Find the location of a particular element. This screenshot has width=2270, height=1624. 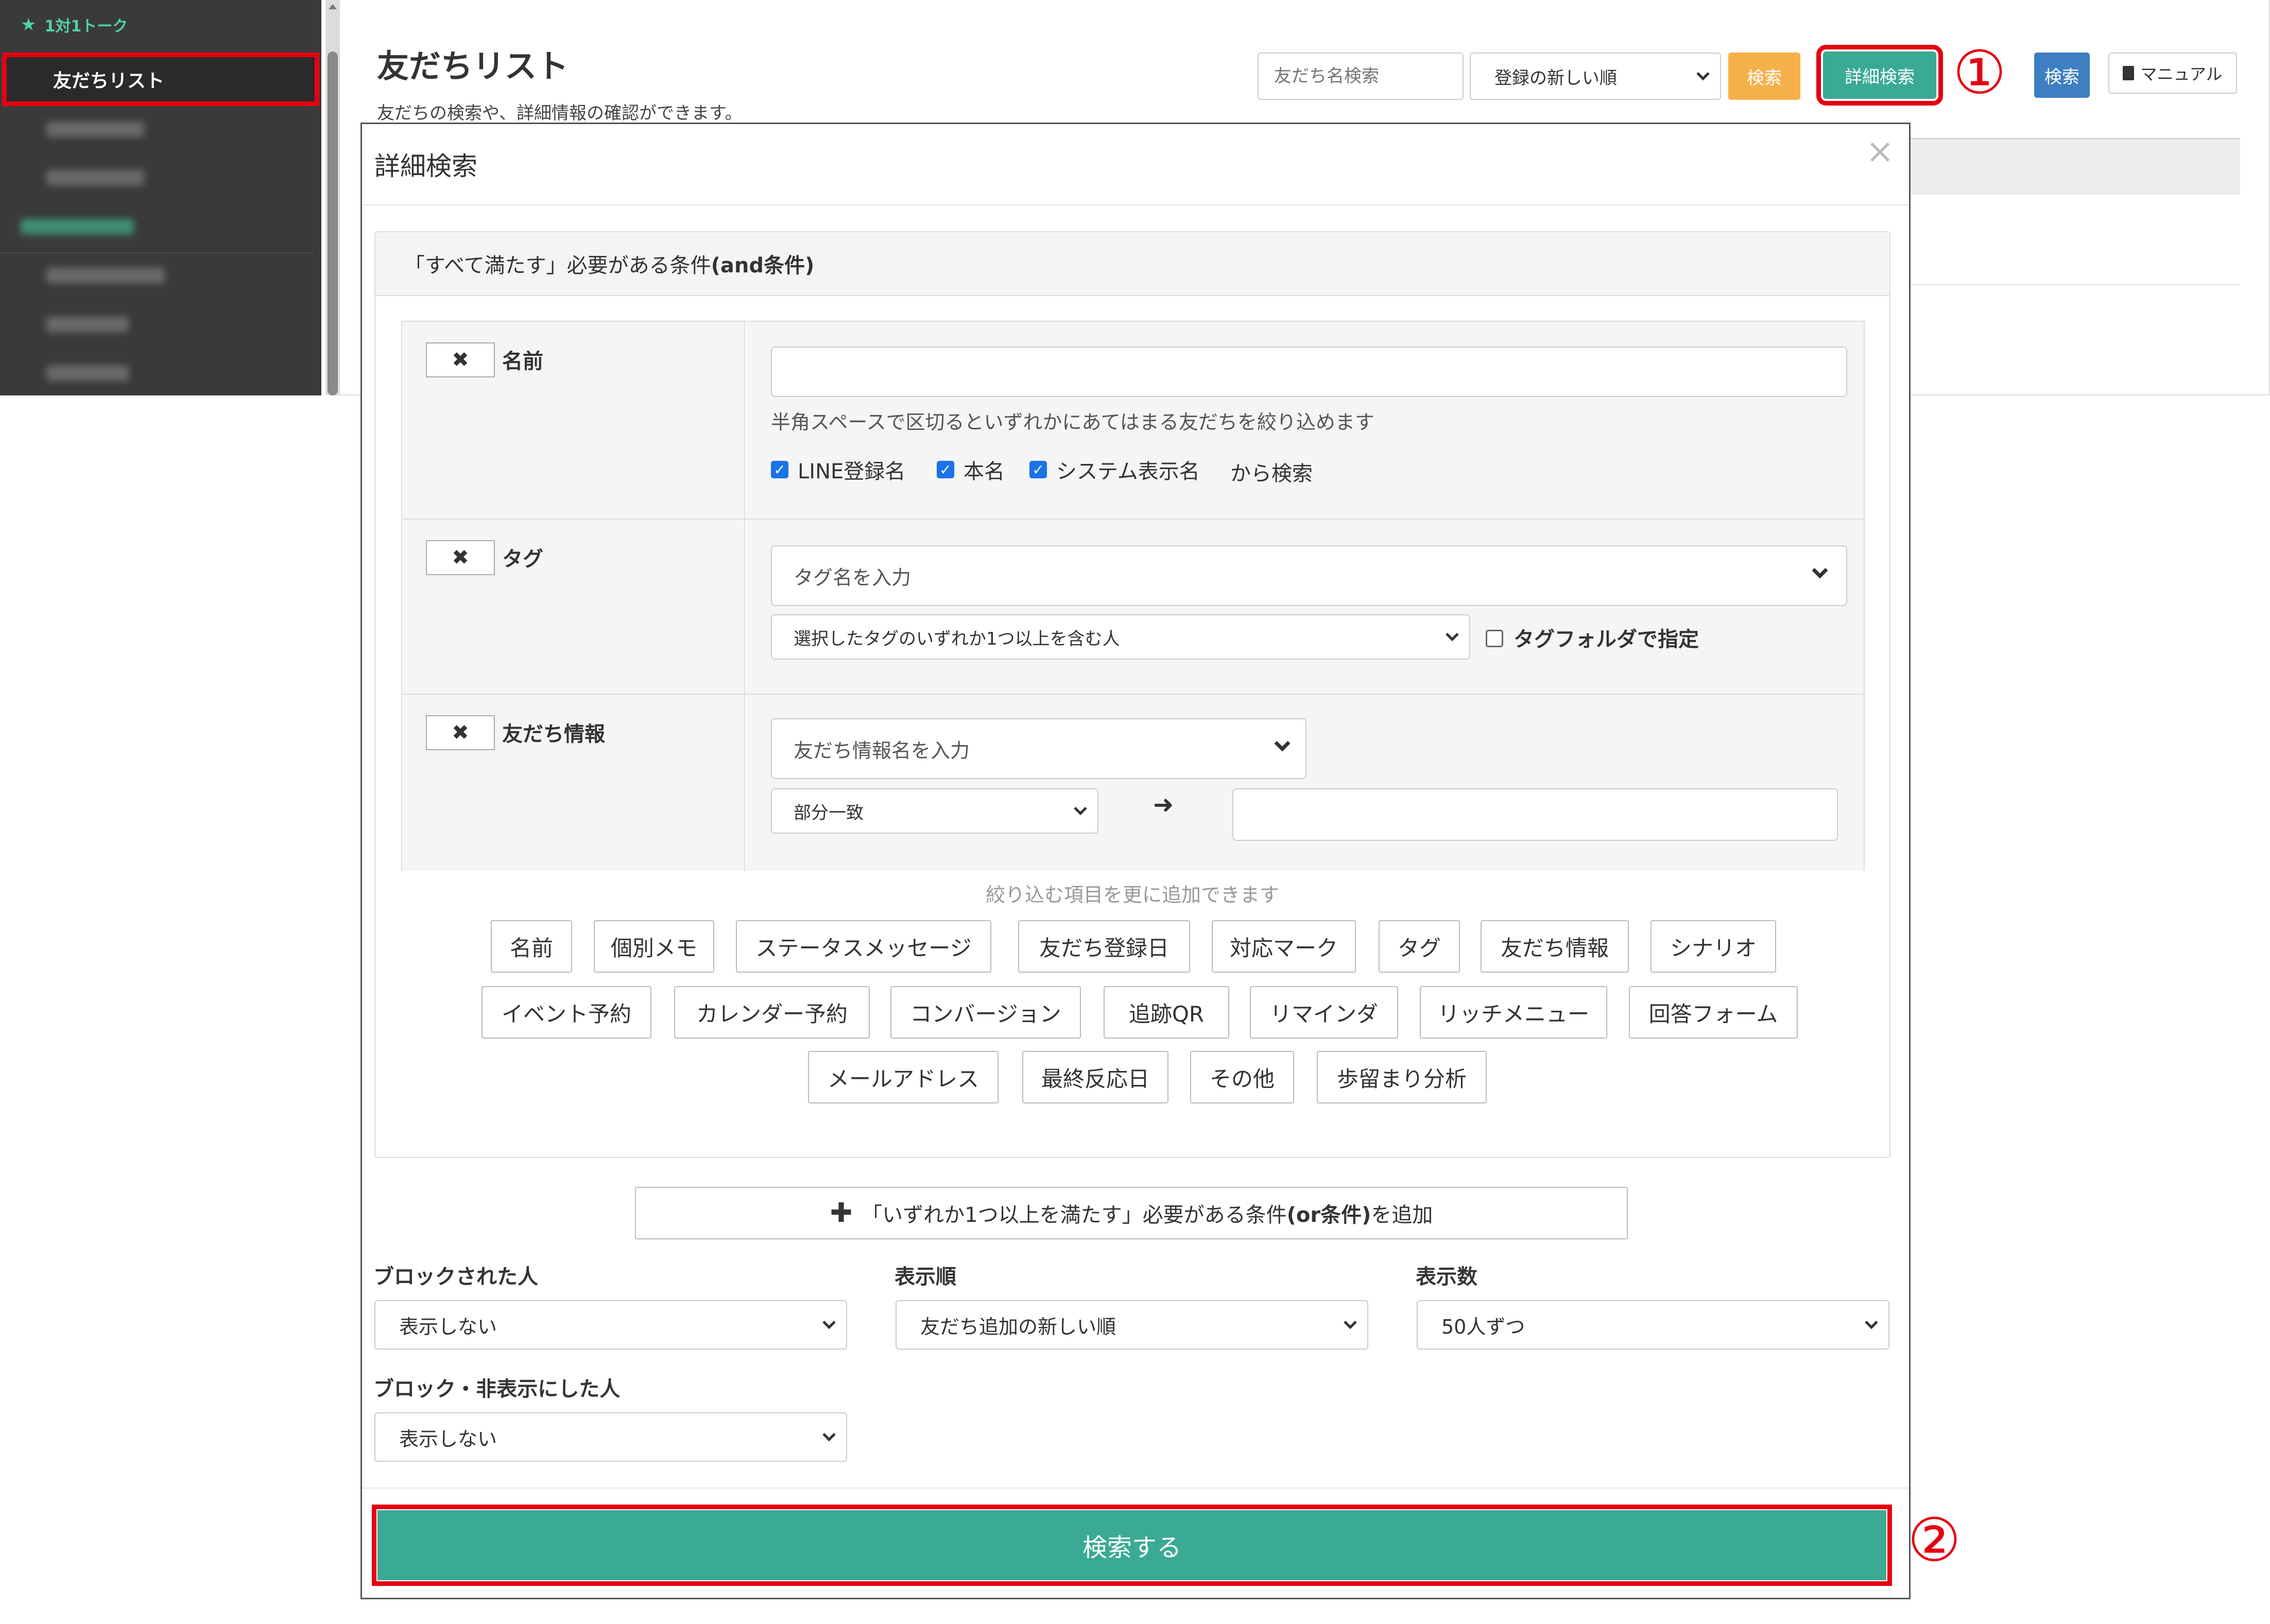

condition-name-label: タグ is located at coordinates (522, 559).